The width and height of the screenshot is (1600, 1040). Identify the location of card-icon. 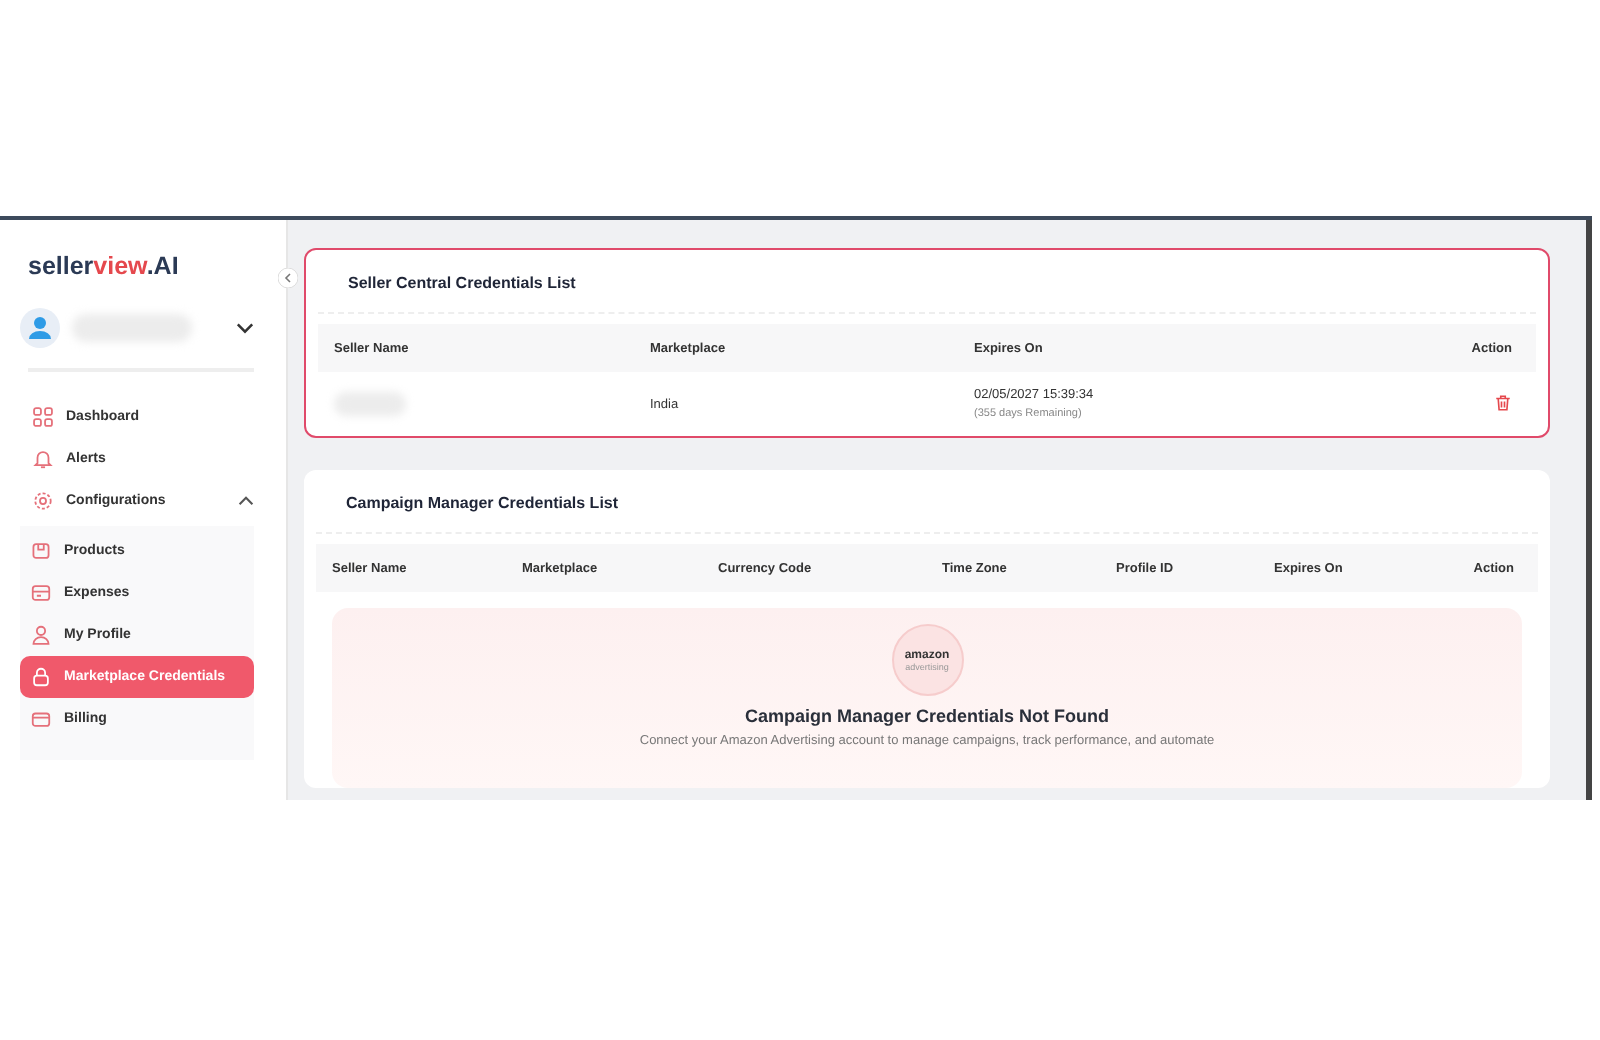
(41, 719).